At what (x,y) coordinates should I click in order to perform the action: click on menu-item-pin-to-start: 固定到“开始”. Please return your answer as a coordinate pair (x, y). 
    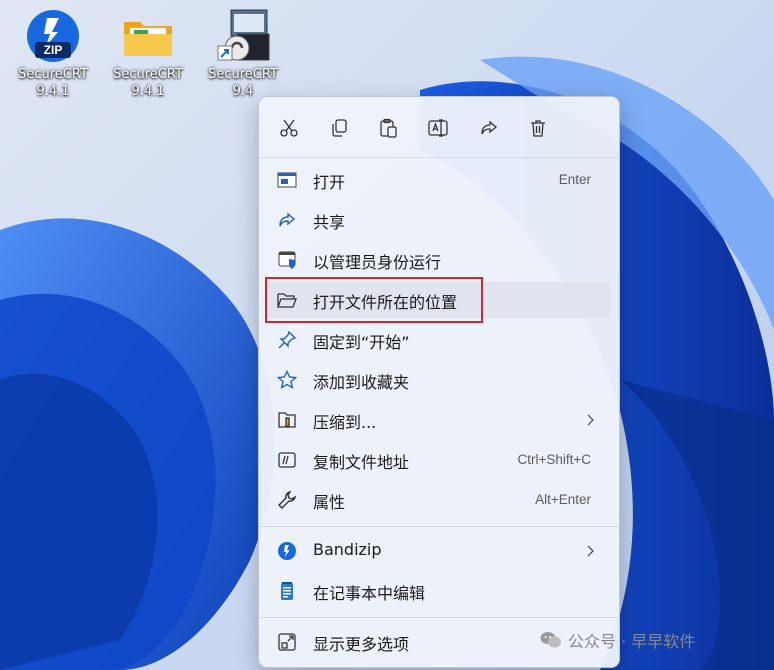
    Looking at the image, I should click on (438, 340).